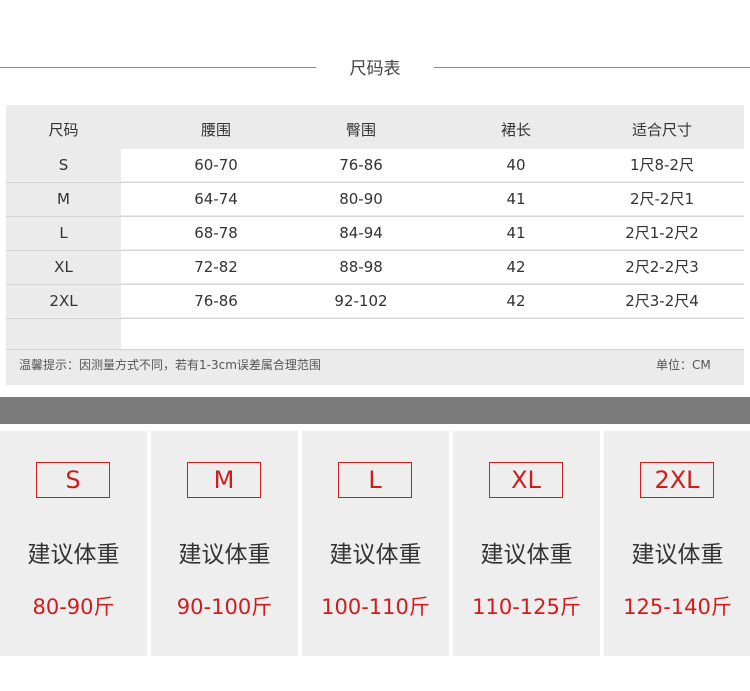  Describe the element at coordinates (361, 301) in the screenshot. I see `row-hip: 92-102` at that location.